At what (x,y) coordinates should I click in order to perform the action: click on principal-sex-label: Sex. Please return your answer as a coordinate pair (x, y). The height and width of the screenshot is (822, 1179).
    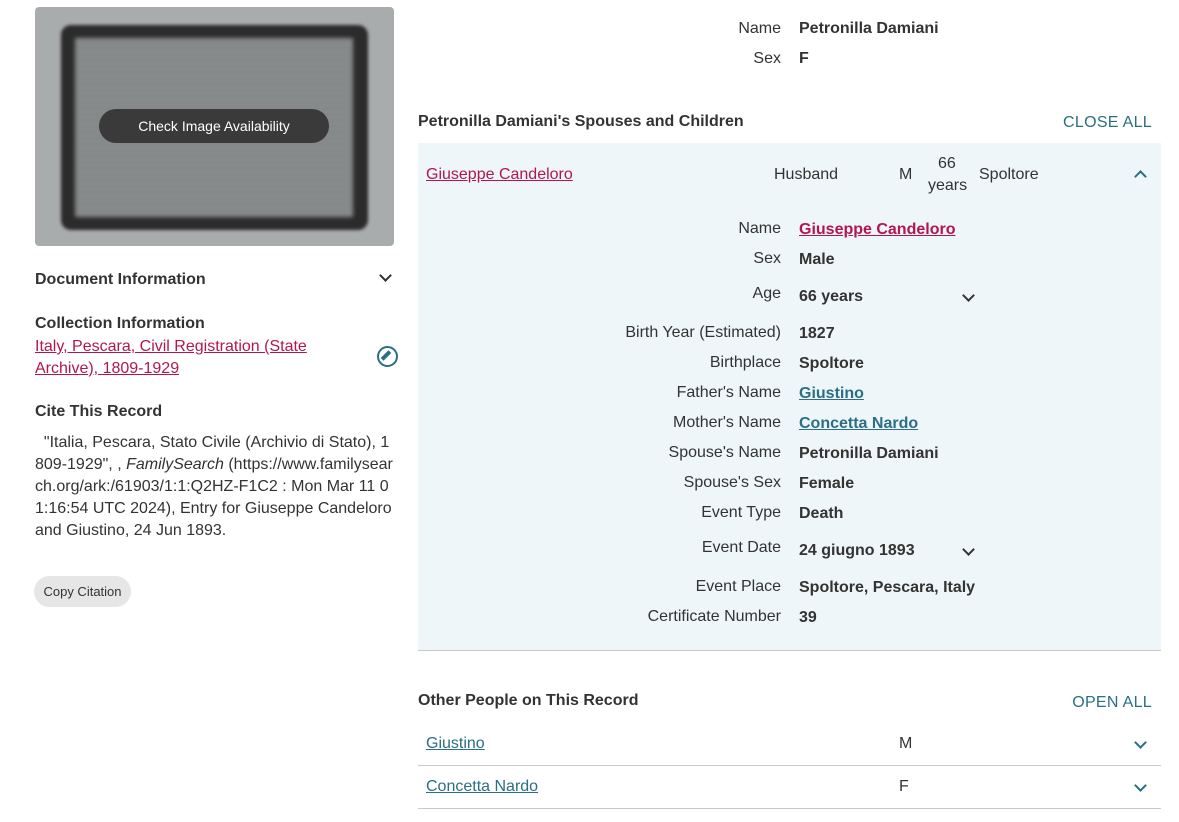
    Looking at the image, I should click on (767, 58).